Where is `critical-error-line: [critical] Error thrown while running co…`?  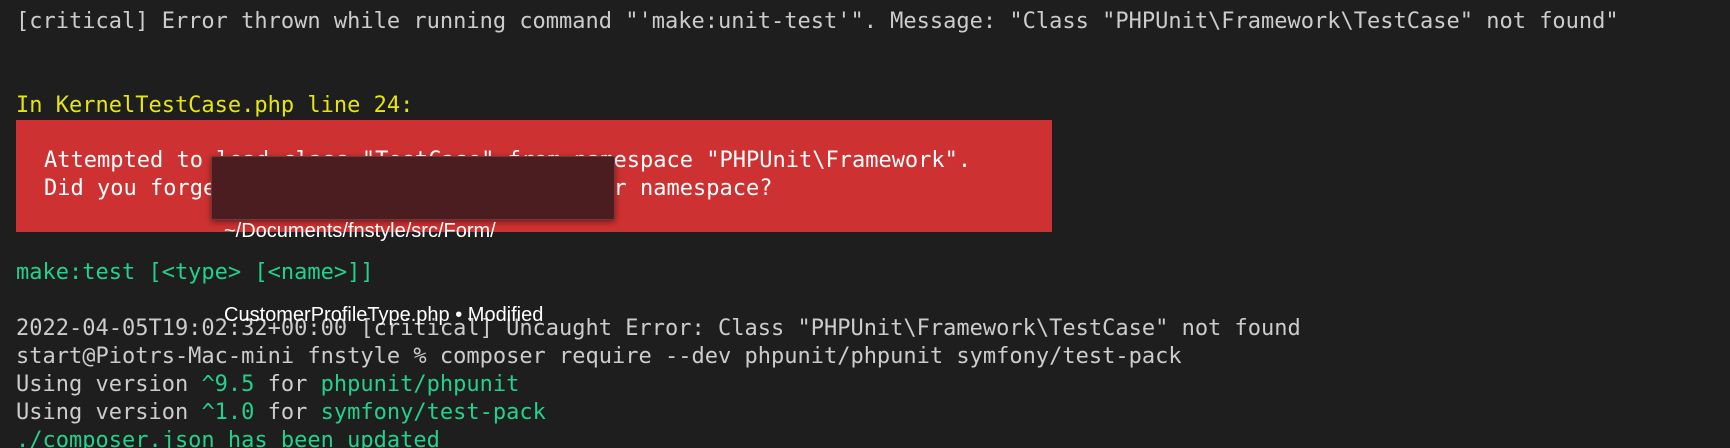
critical-error-line: [critical] Error thrown while running co… is located at coordinates (817, 21).